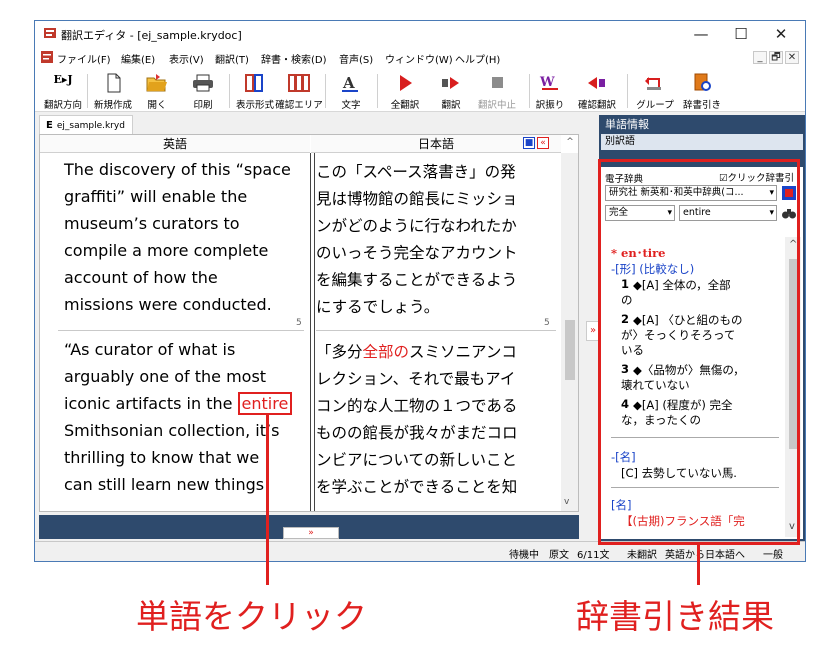 The image size is (840, 654). Describe the element at coordinates (161, 457) in the screenshot. I see `english-line: thrilling to know that we` at that location.